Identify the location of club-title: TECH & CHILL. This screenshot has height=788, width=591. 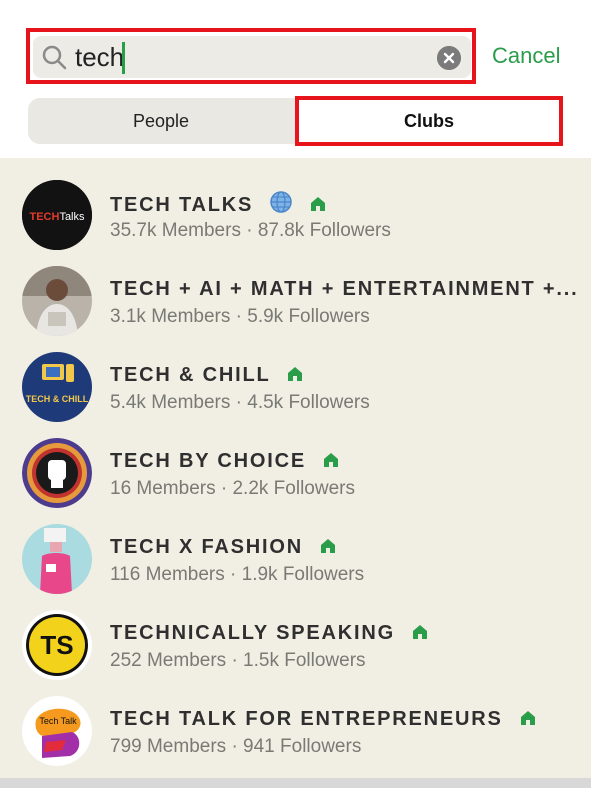
(206, 375).